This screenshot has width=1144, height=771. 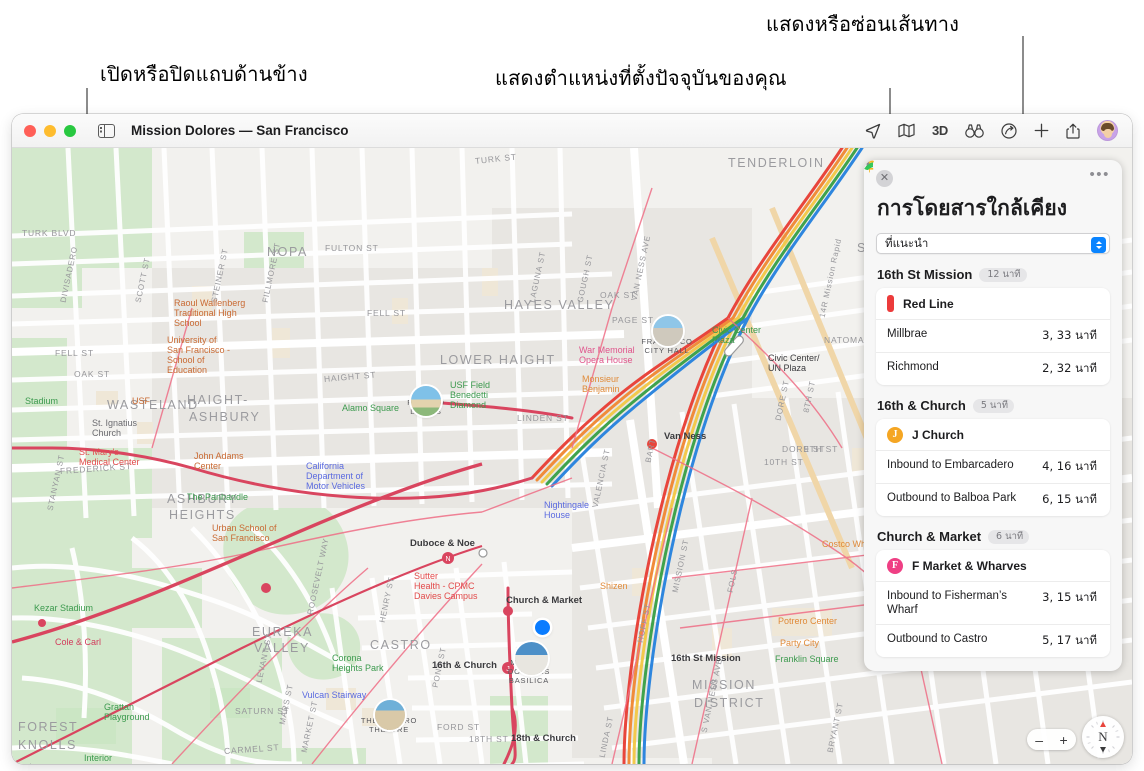 What do you see at coordinates (1098, 244) in the screenshot?
I see `chevron-updown-icon` at bounding box center [1098, 244].